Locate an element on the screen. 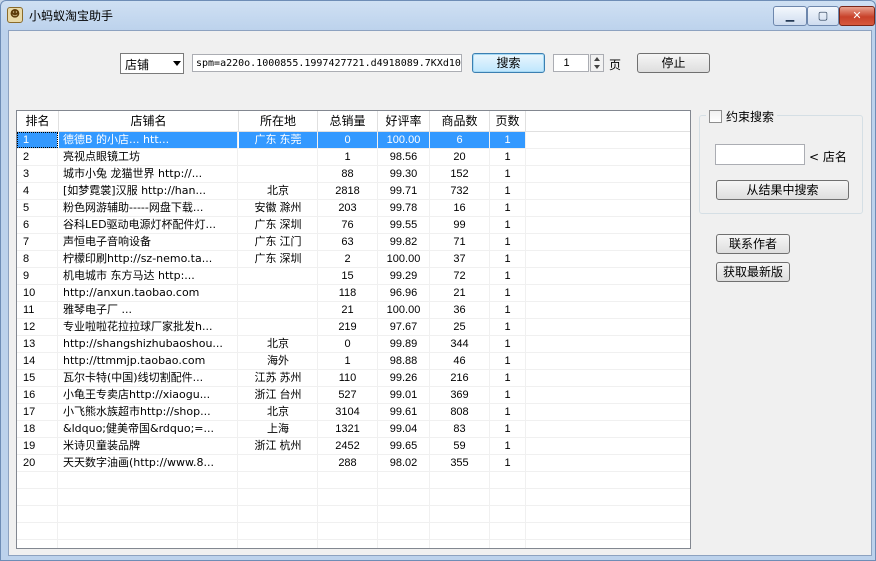  cell-rank: 13 is located at coordinates (37, 344).